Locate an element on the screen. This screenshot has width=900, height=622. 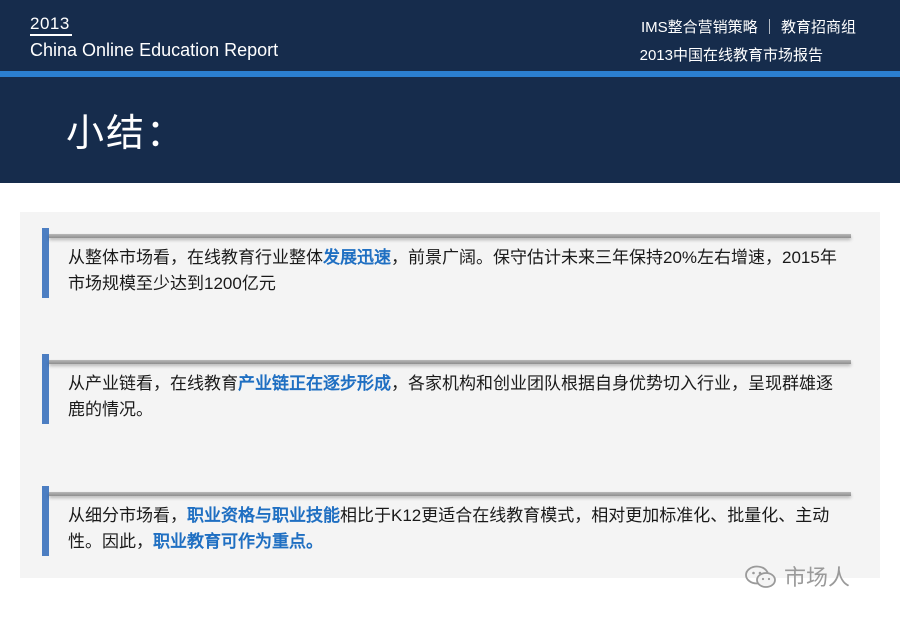
team-label: IMS整合营销策略 ｜ 教育招商组 is located at coordinates (748, 27).